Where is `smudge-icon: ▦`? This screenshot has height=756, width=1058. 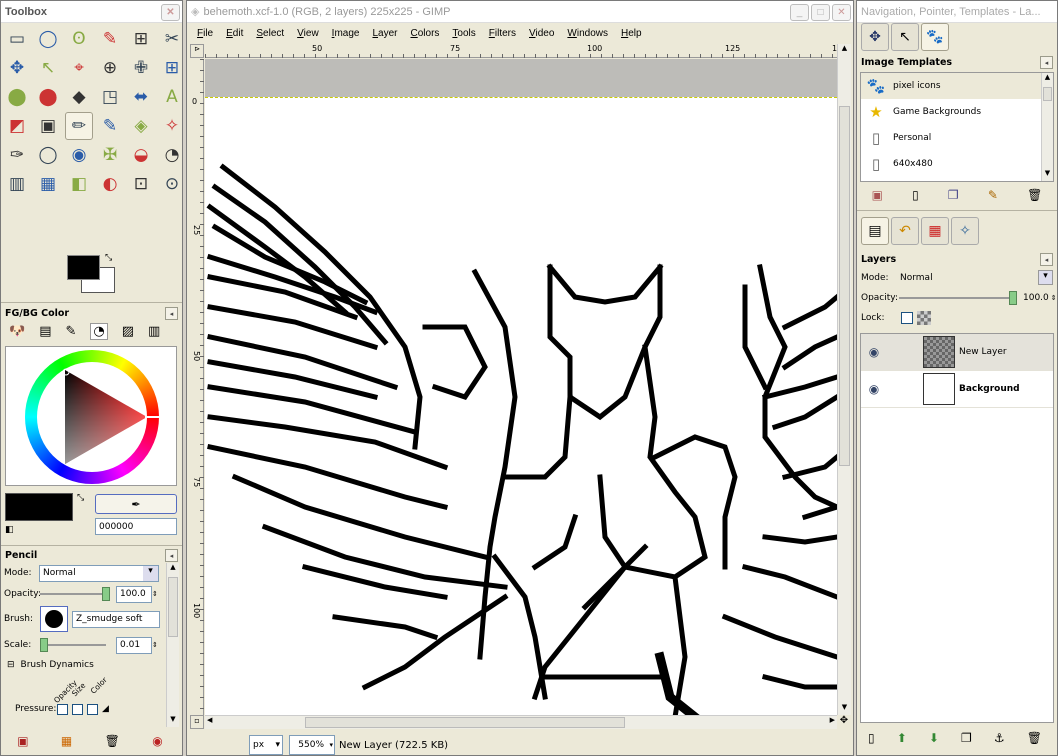
smudge-icon: ▦ is located at coordinates (48, 184).